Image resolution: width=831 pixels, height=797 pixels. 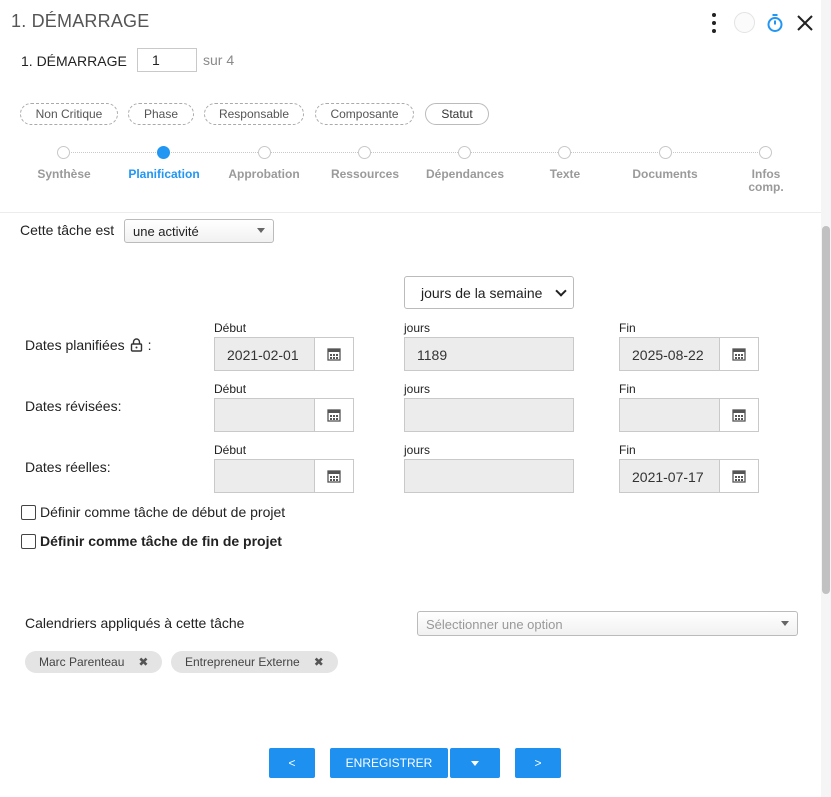 I want to click on planned-days-input: 1189, so click(x=489, y=354).